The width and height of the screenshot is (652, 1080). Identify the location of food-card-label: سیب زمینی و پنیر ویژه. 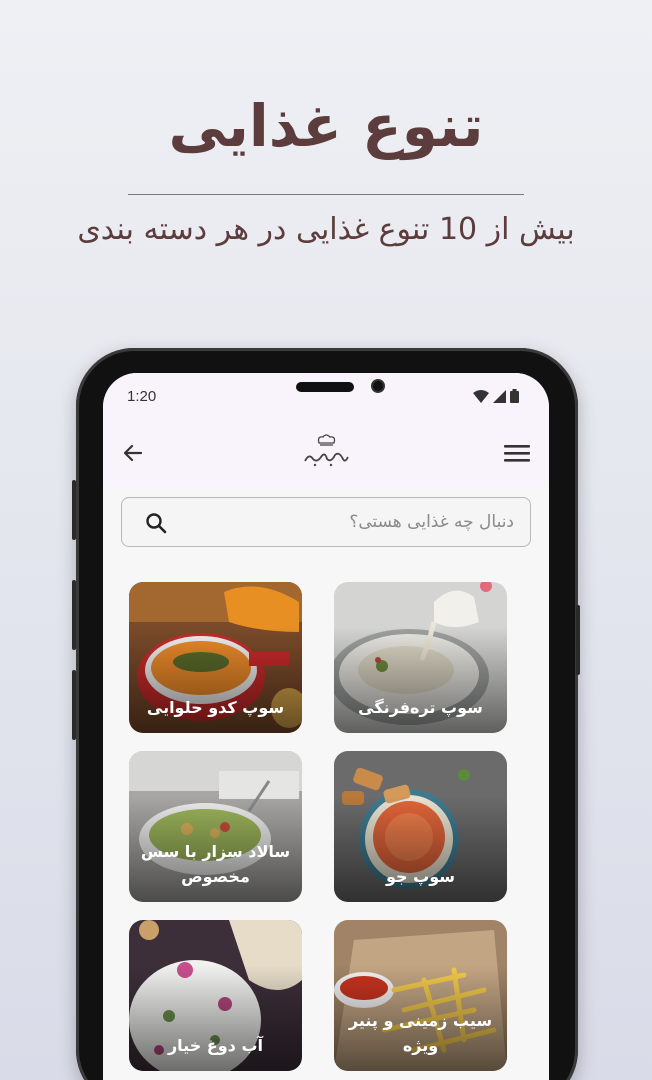
(420, 1033).